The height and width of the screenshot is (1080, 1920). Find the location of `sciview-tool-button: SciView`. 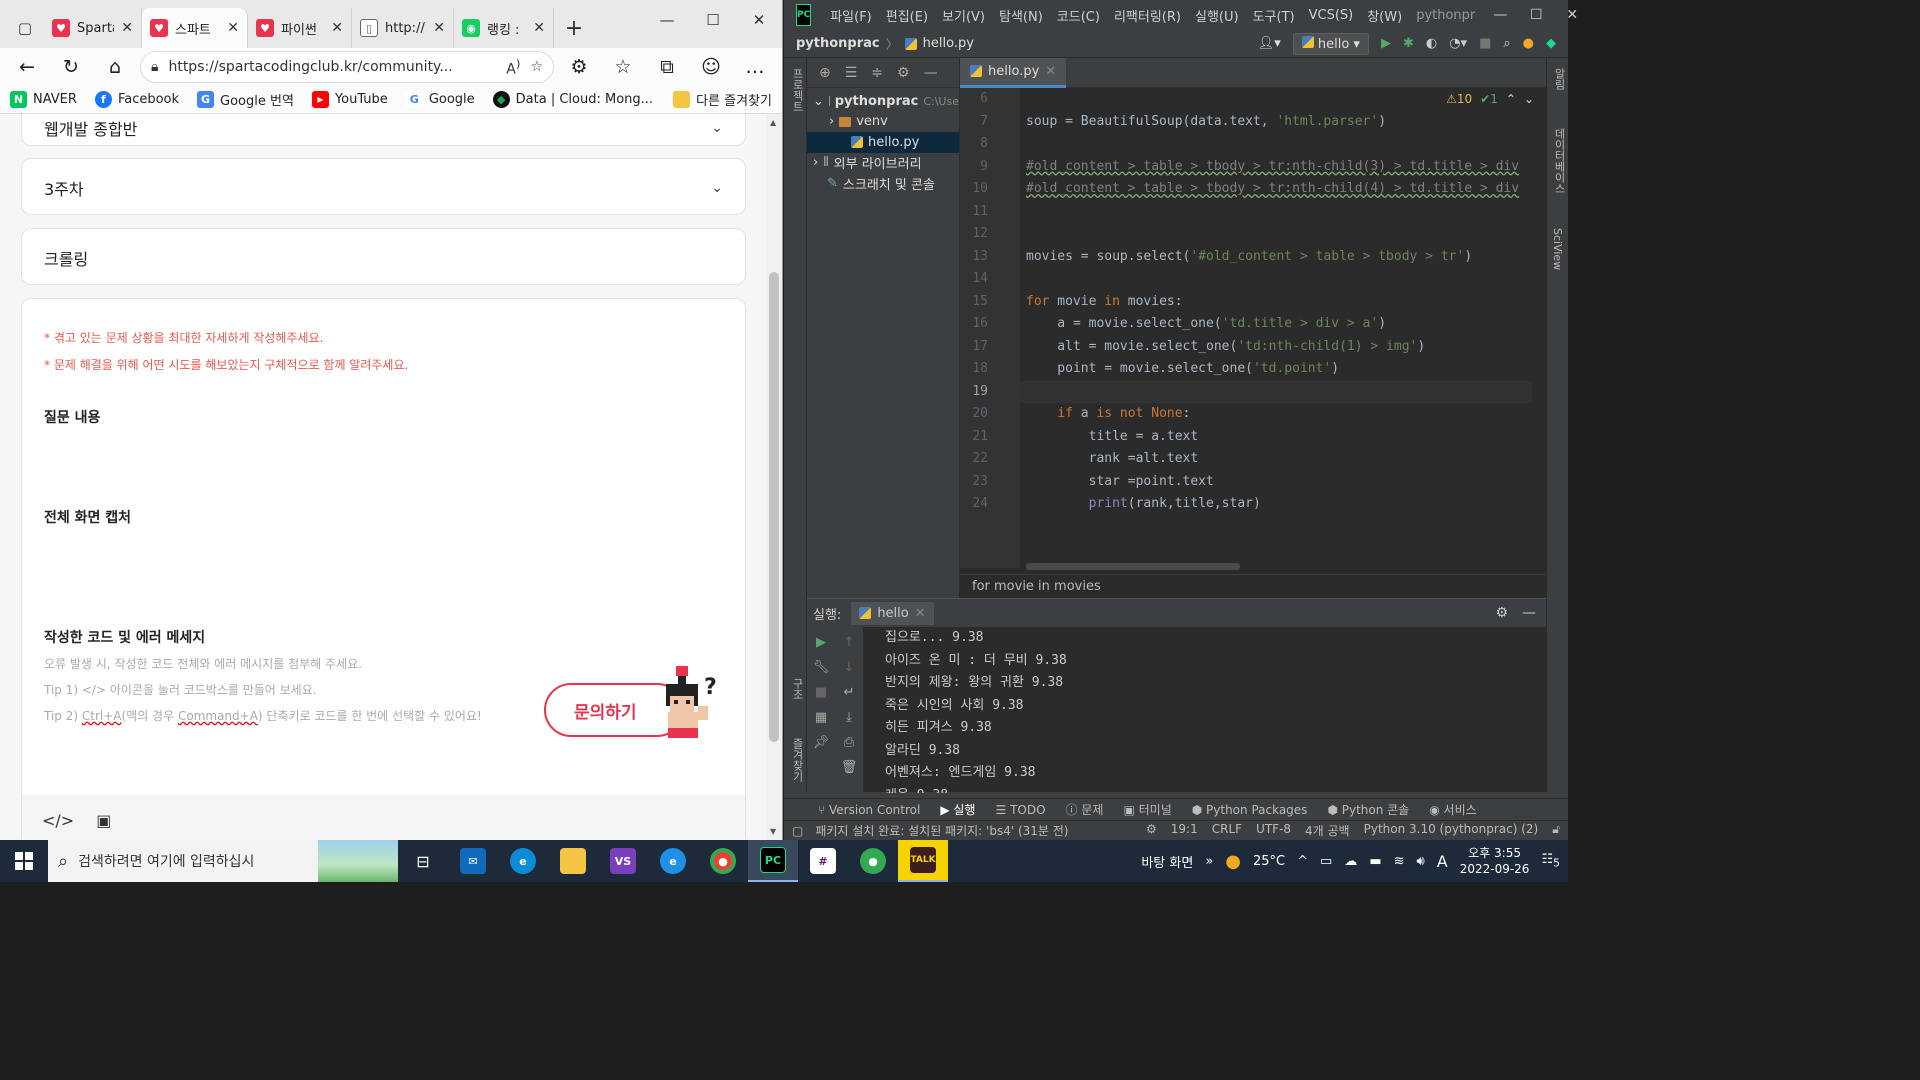

sciview-tool-button: SciView is located at coordinates (1557, 249).